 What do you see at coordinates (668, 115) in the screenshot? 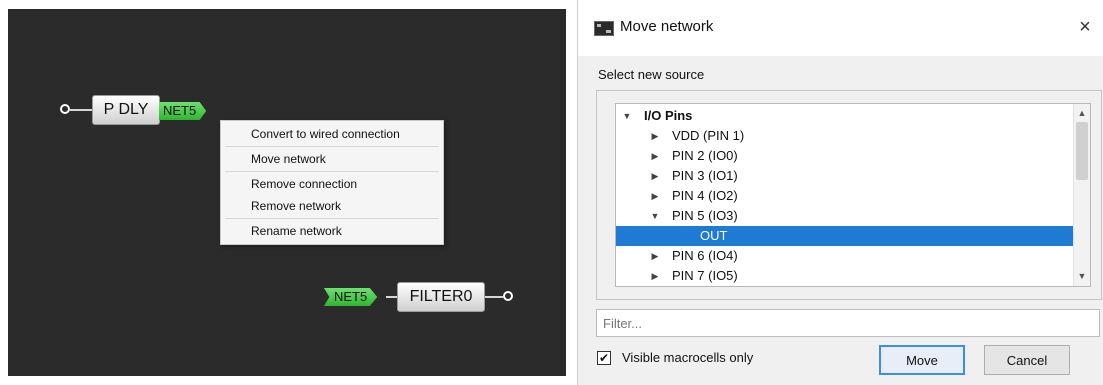
I see `tree-item-label: I/O Pins` at bounding box center [668, 115].